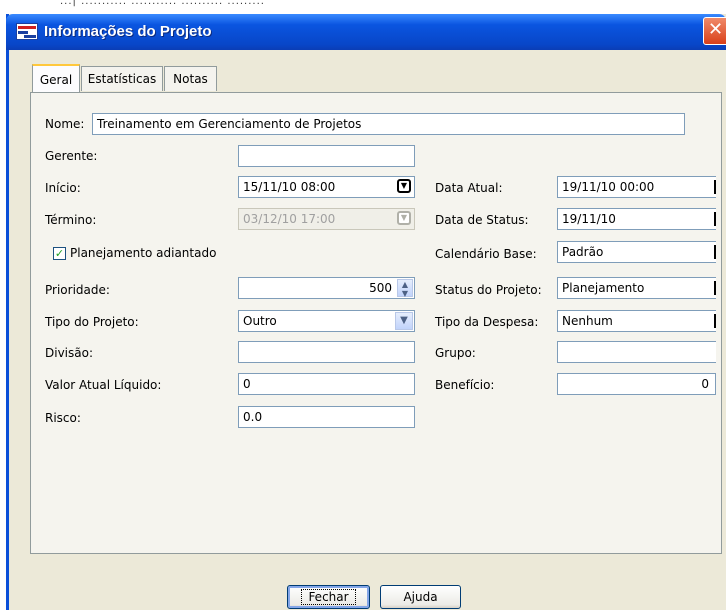 The height and width of the screenshot is (610, 726). I want to click on nome-field: Treinamento em Gerenciamento de Projetos, so click(388, 124).